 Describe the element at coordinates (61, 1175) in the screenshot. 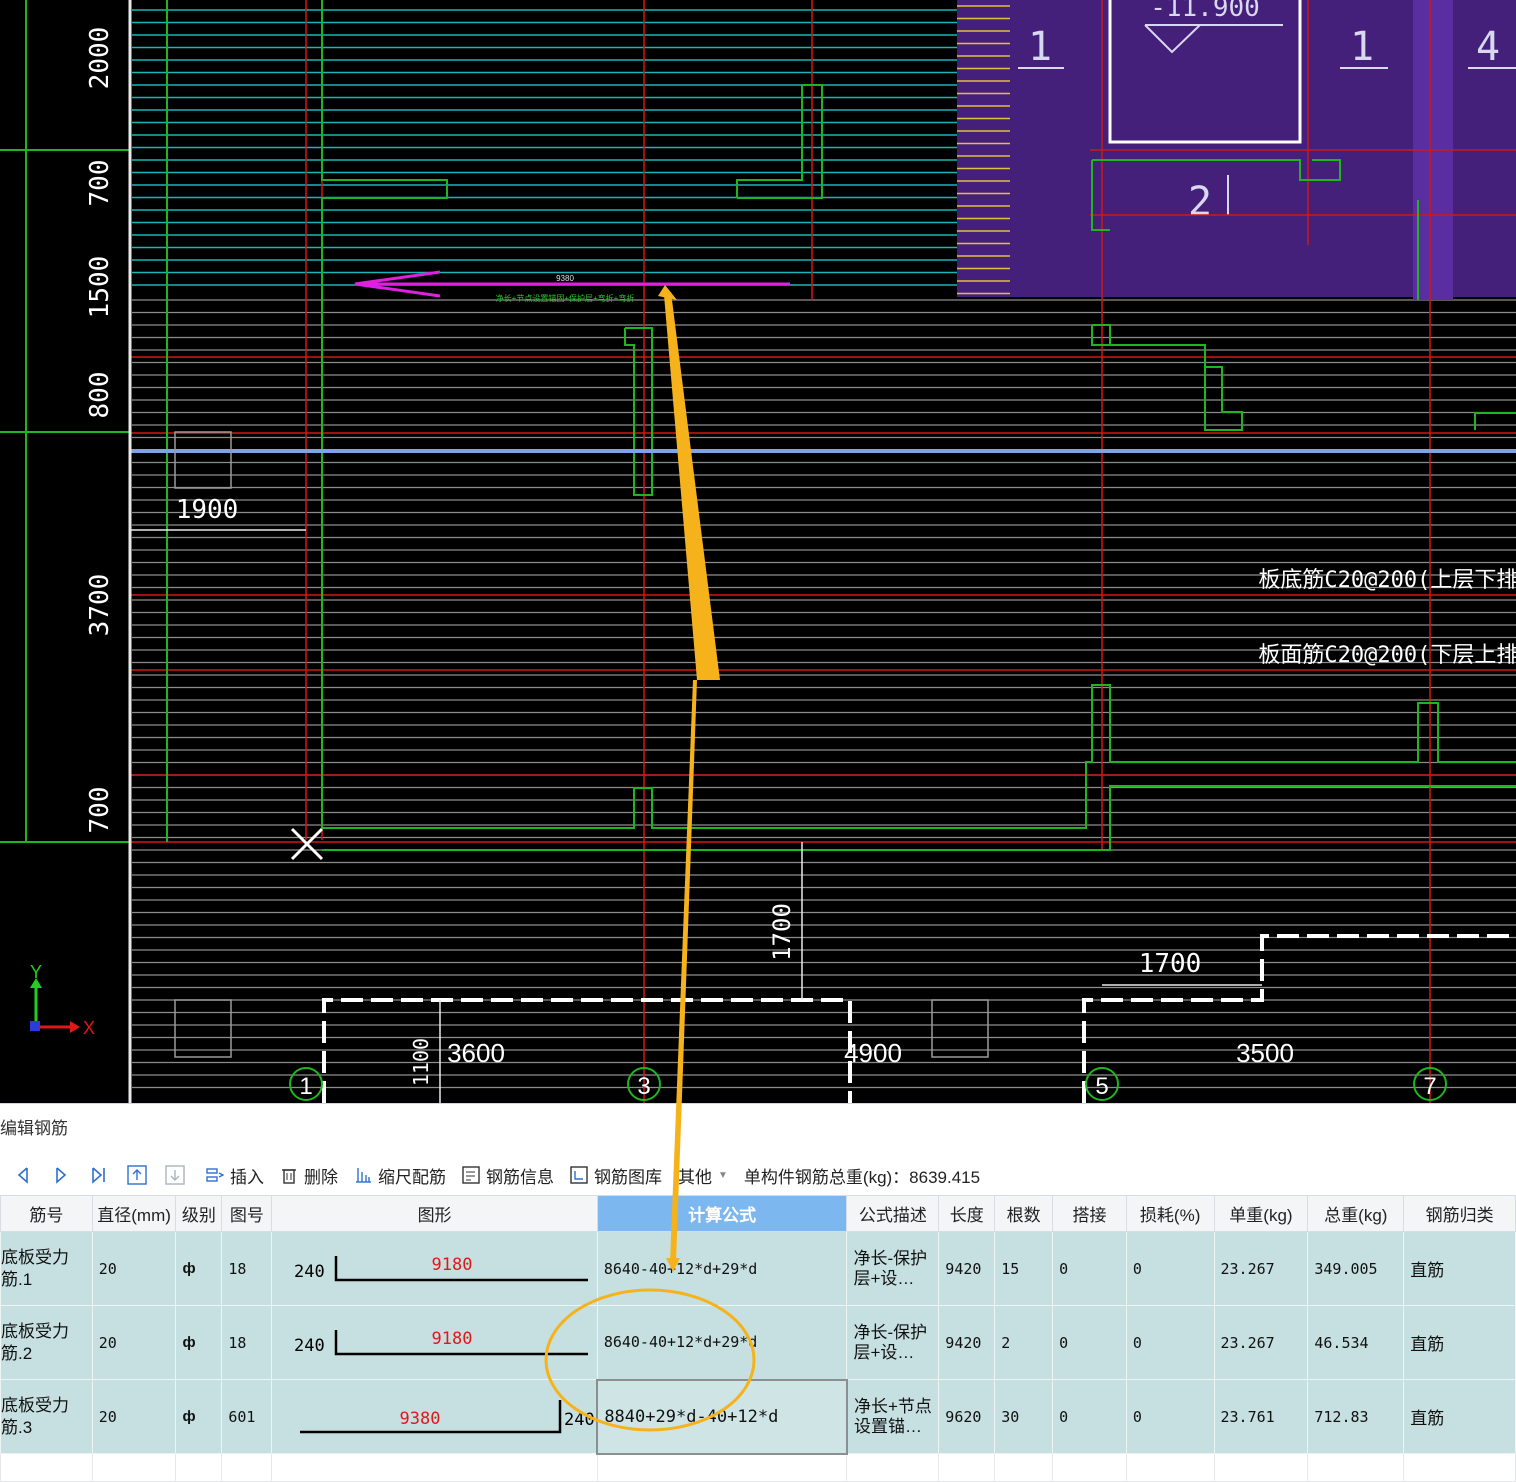

I see `next-icon` at that location.